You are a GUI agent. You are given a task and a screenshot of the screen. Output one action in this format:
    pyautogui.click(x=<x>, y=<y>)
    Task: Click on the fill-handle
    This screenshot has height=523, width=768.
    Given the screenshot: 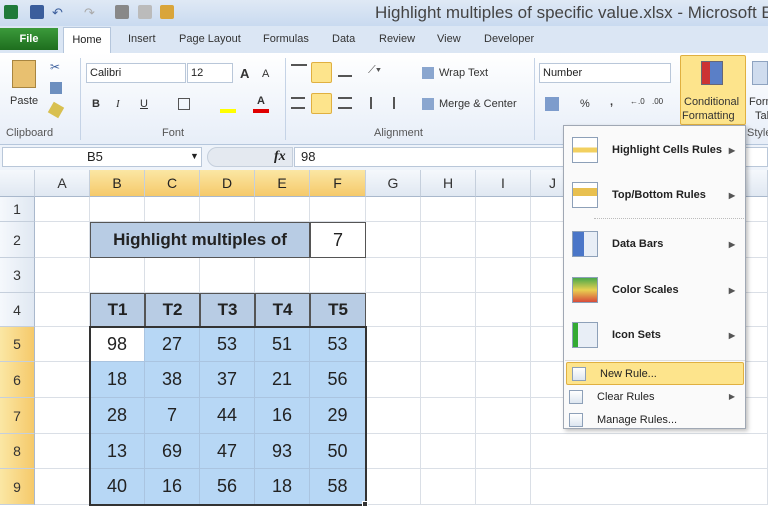 What is the action you would take?
    pyautogui.click(x=365, y=504)
    